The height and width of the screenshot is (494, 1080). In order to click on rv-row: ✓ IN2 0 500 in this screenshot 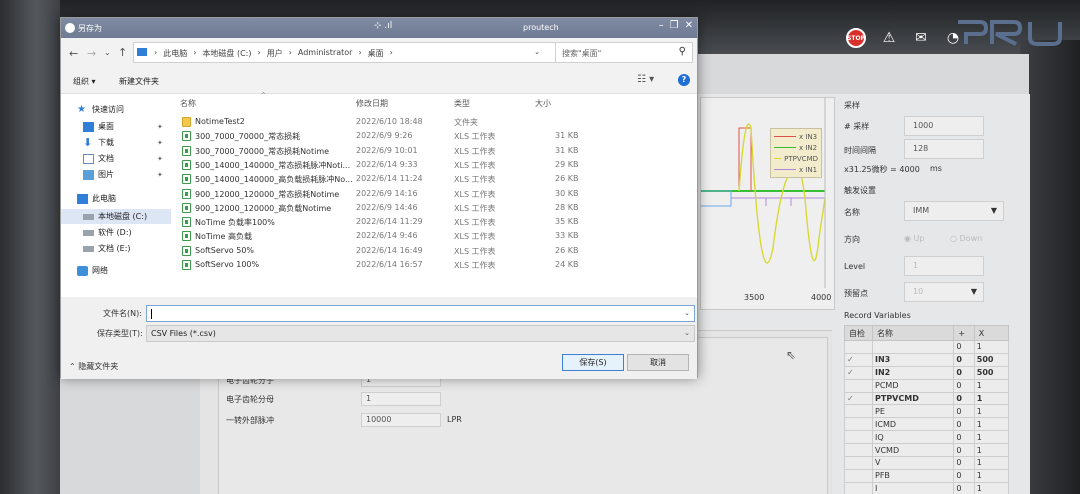, I will do `click(927, 372)`.